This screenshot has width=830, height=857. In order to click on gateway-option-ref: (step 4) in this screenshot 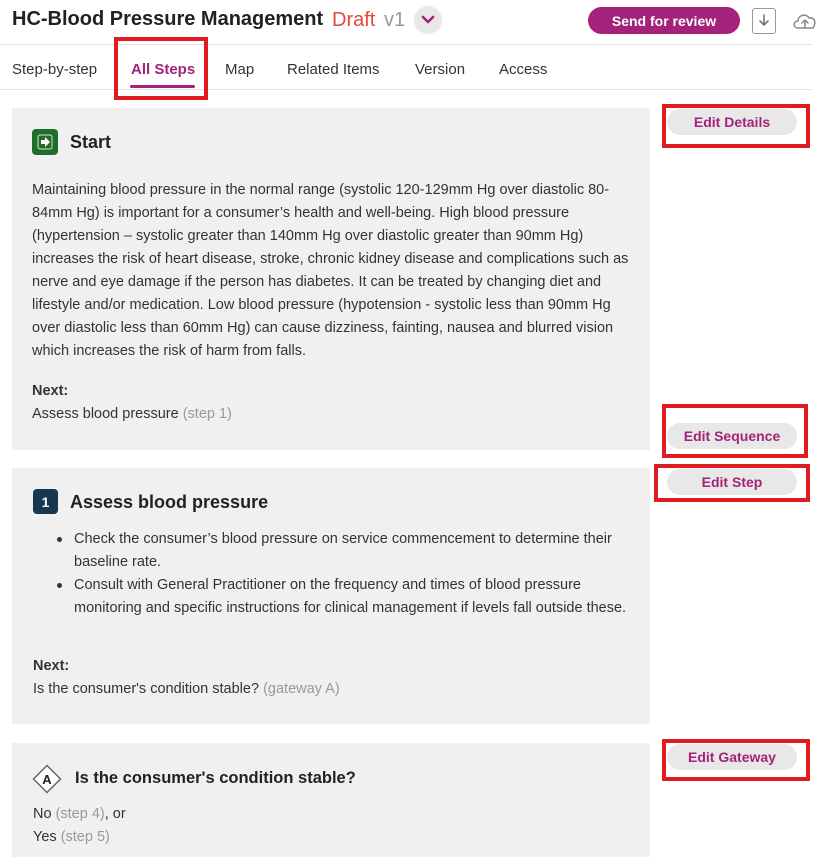, I will do `click(80, 814)`.